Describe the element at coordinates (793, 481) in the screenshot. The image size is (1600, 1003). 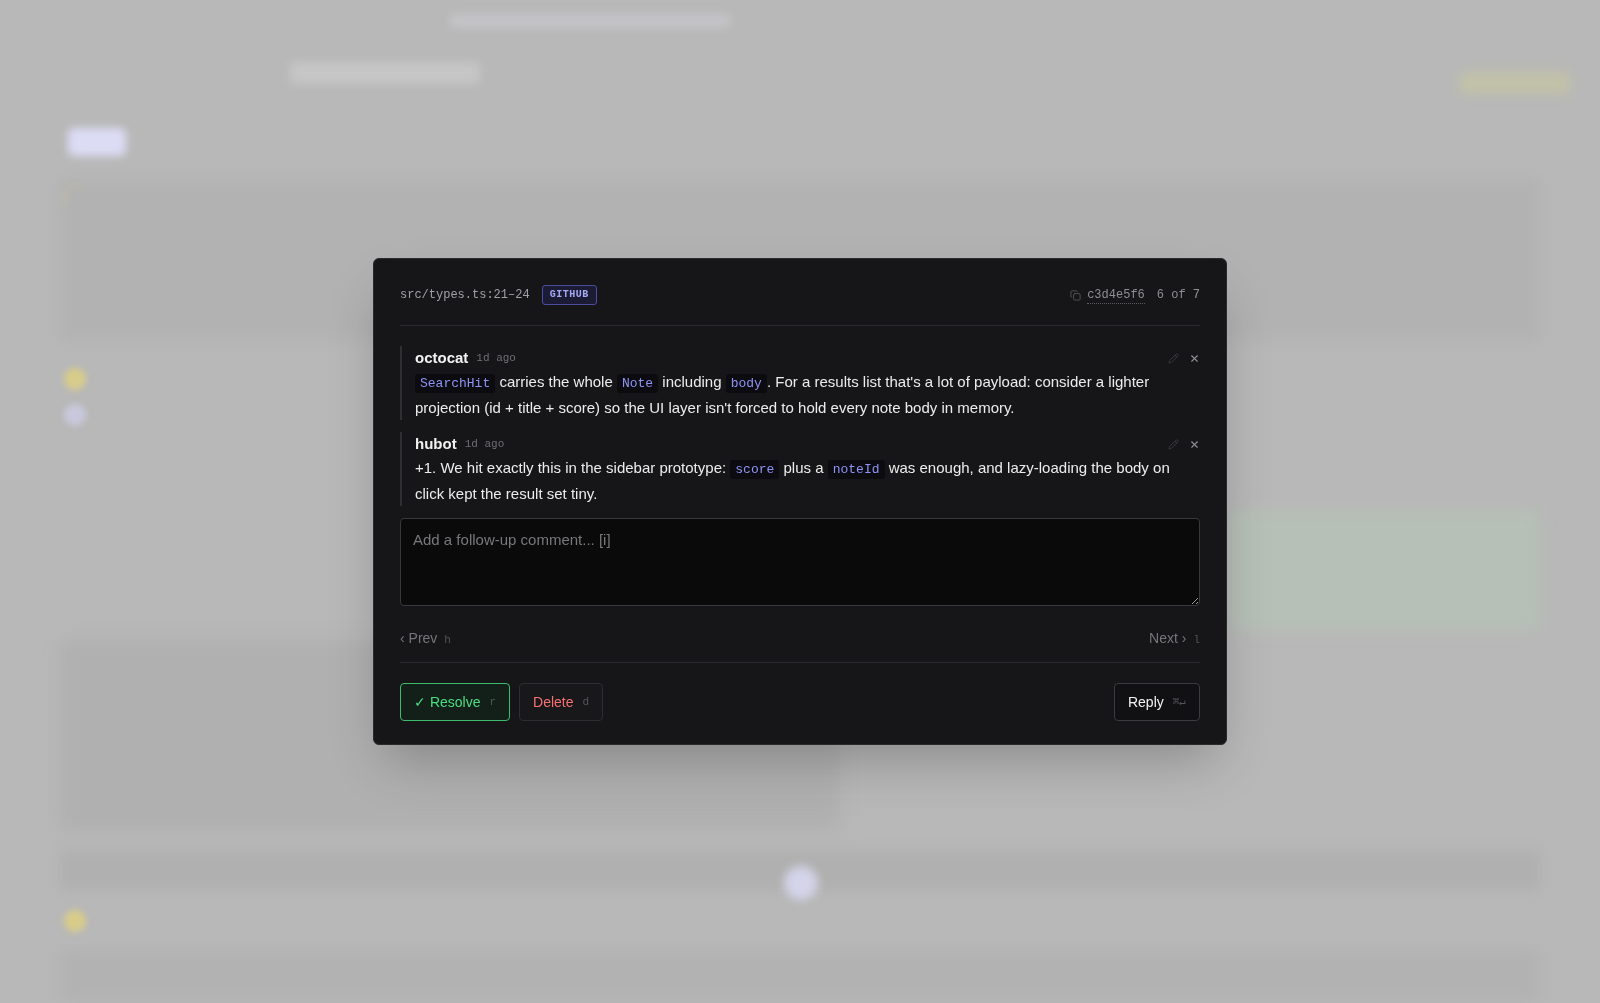
I see `comment-body: +1. We hit exactly this in the sidebar prototype: score plus a noteId was enough, and lazy-loading the body on click kept the result set tiny.` at that location.